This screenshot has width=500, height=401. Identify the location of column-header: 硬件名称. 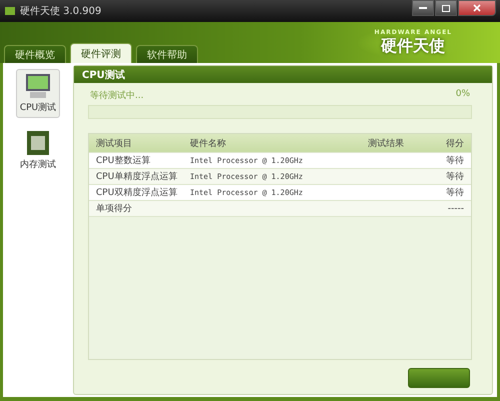
(208, 144).